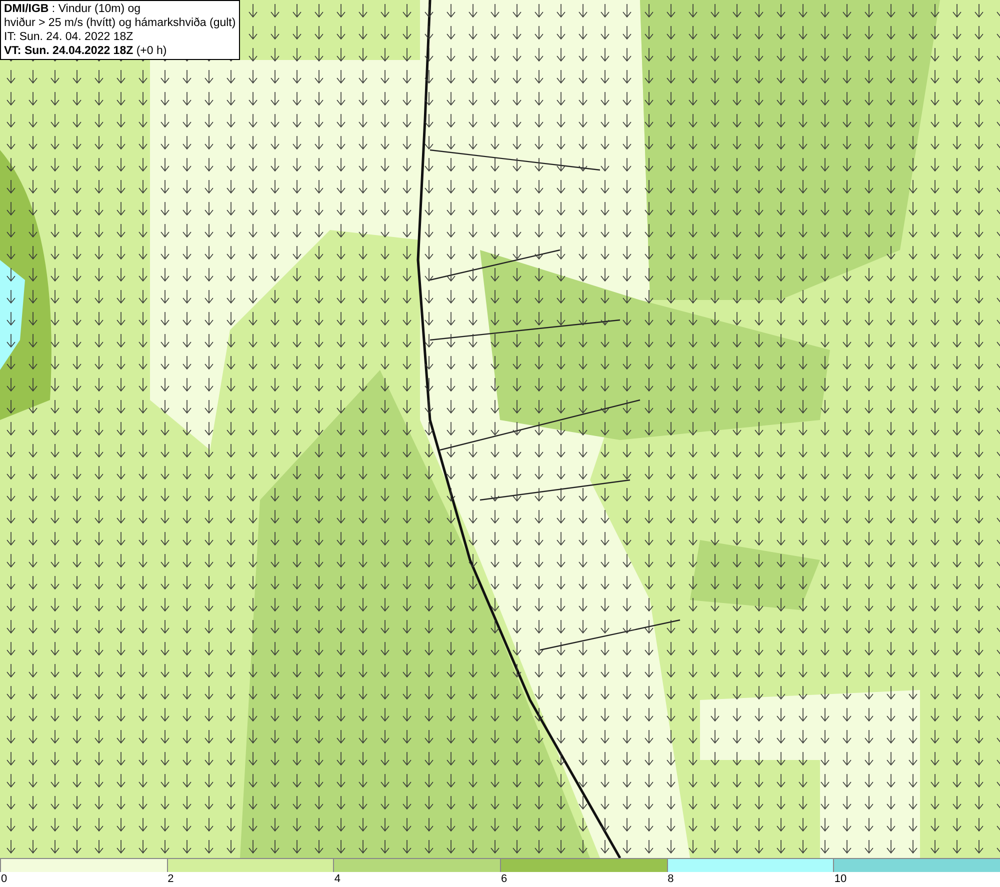 This screenshot has width=1000, height=887. What do you see at coordinates (73, 9) in the screenshot?
I see `info-text: DMI/IGB : Vindur (10m) og` at bounding box center [73, 9].